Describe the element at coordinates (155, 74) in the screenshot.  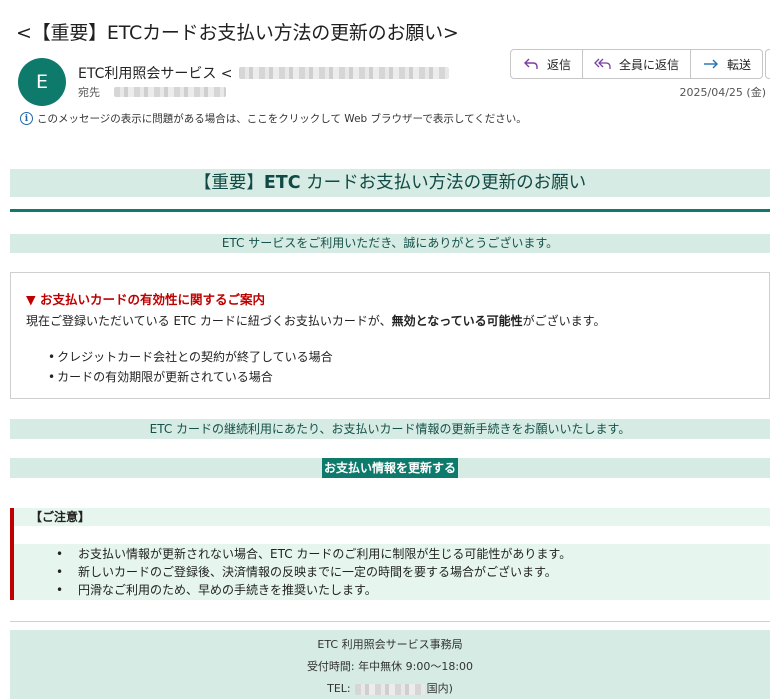
I see `sender-name: ETC利用照会サービス <` at that location.